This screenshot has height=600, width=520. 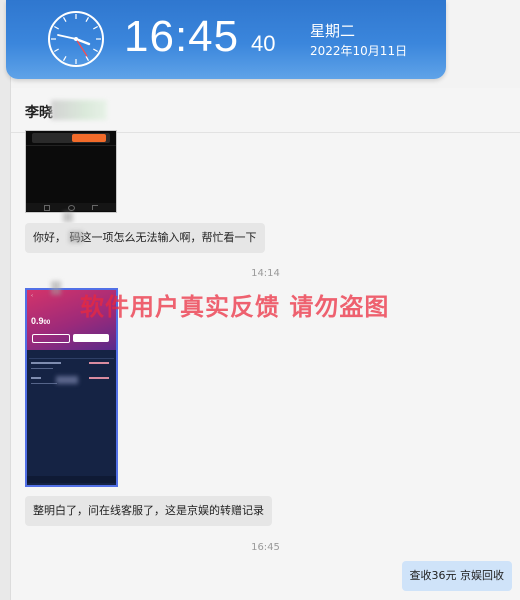 What do you see at coordinates (148, 511) in the screenshot?
I see `message-bubble-incoming: 整明白了，问在线客服了，这是京娱的转赠记录` at bounding box center [148, 511].